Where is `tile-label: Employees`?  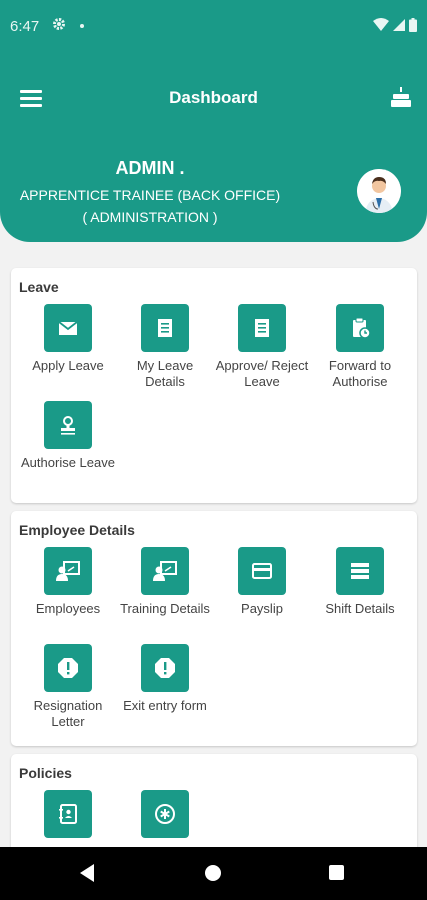 tile-label: Employees is located at coordinates (68, 608).